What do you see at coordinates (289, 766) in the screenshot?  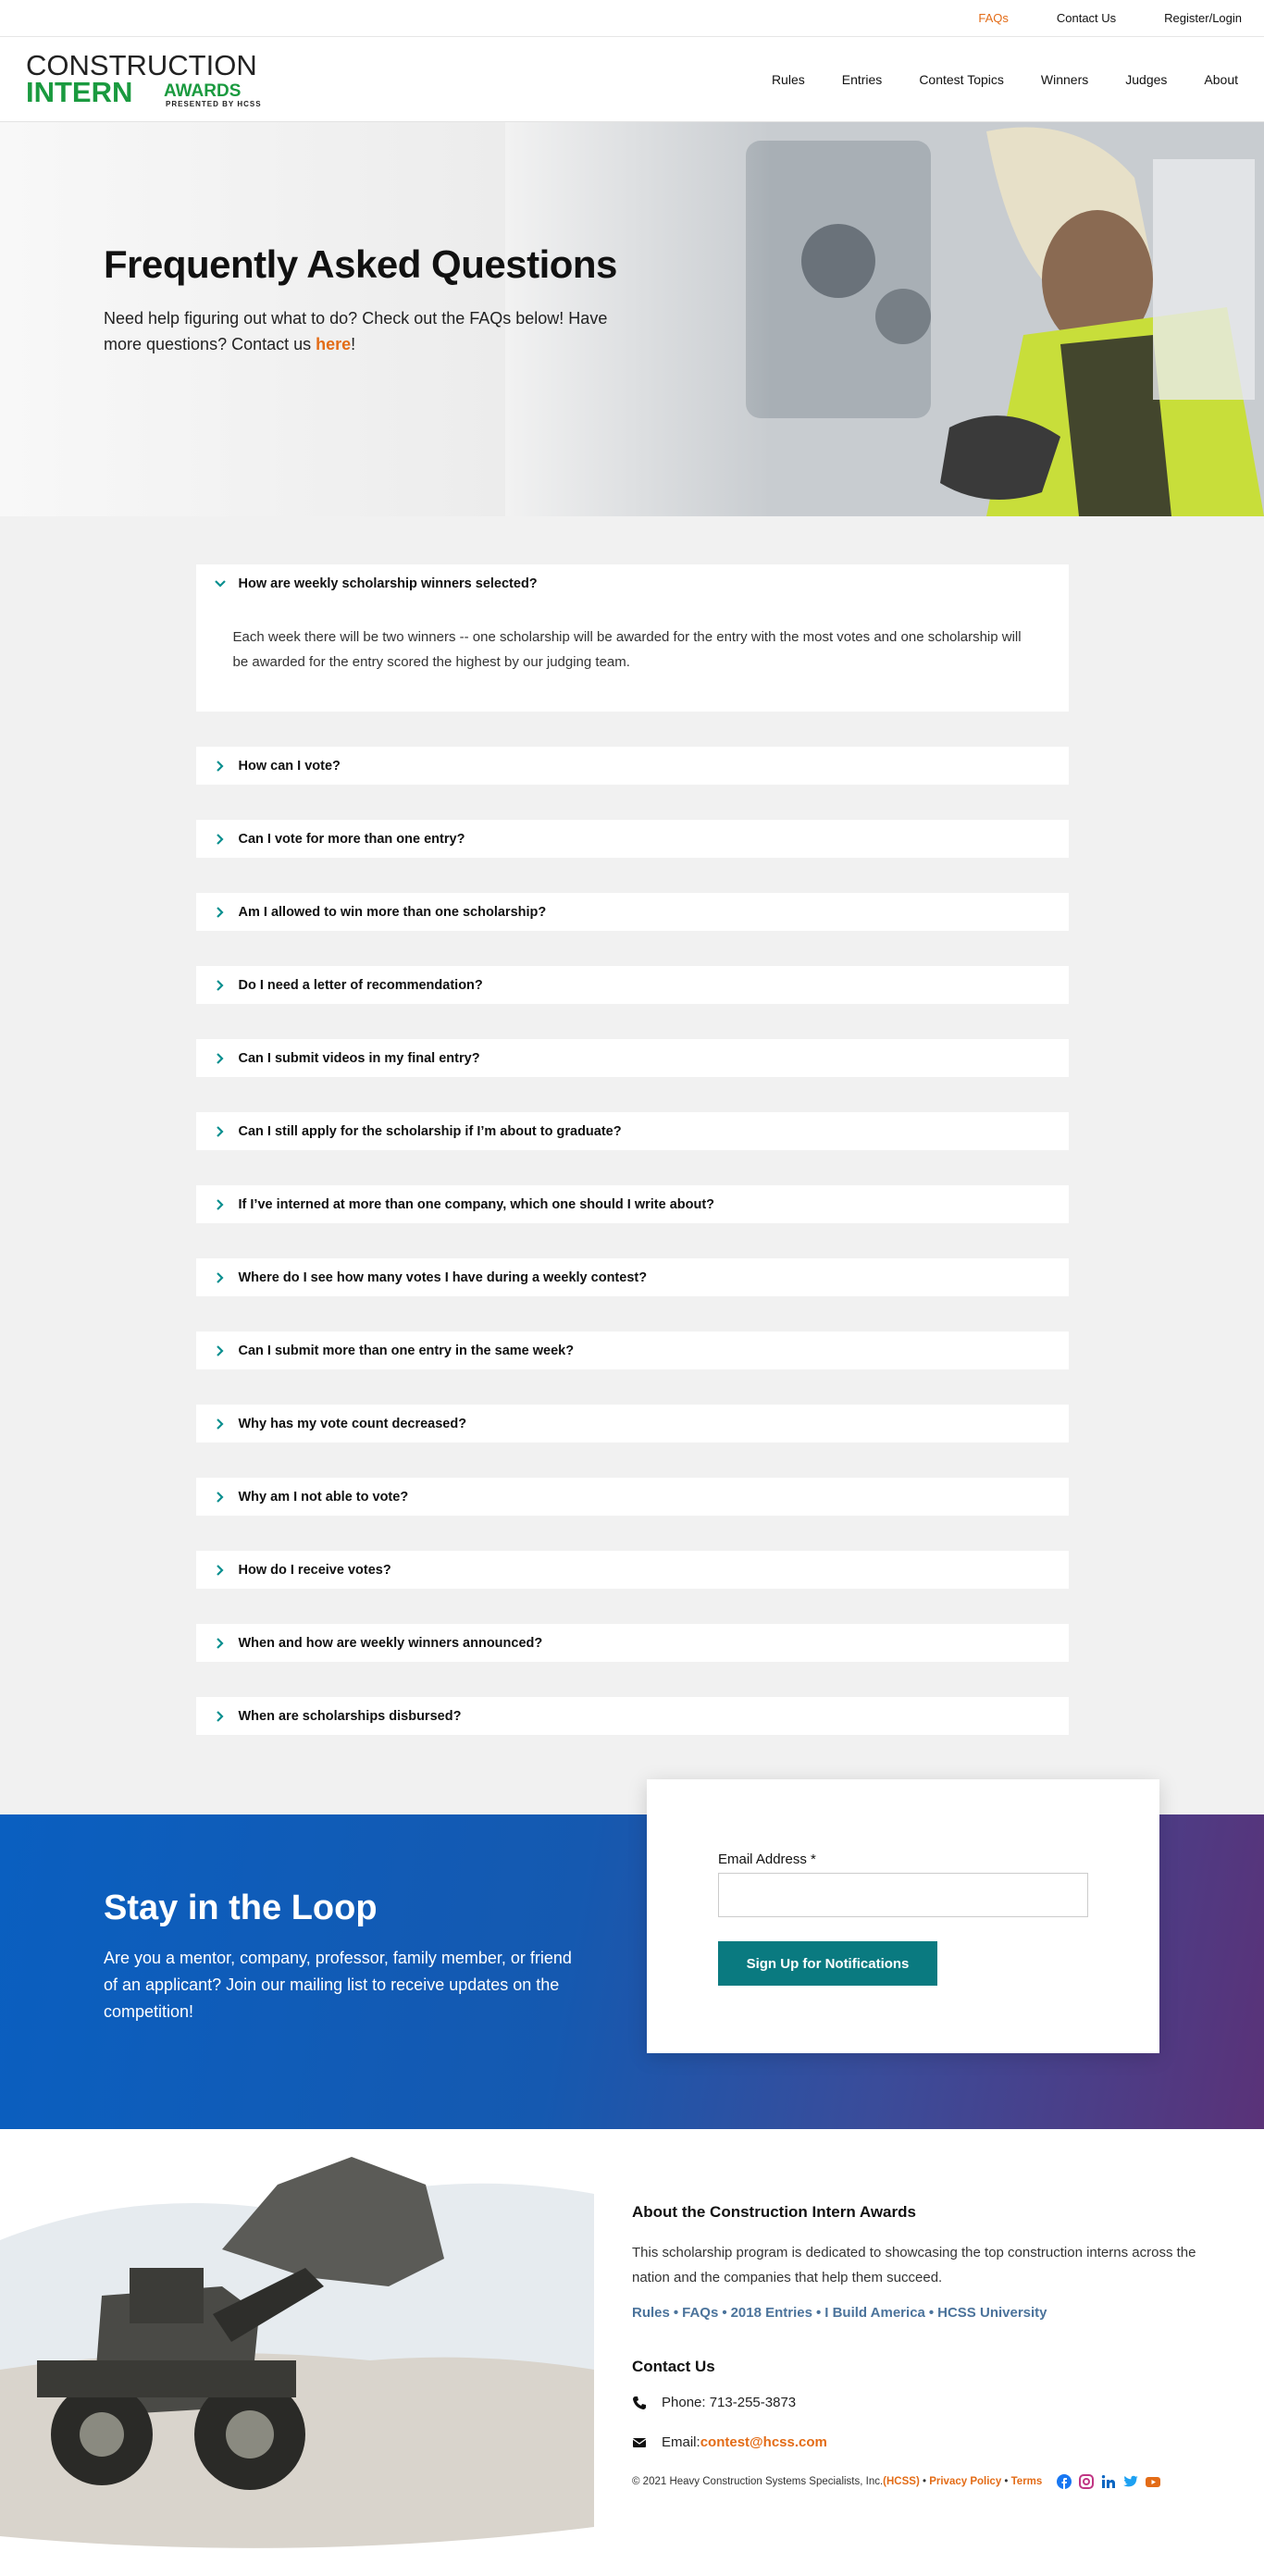 I see `faq-question-text: How can I vote?` at bounding box center [289, 766].